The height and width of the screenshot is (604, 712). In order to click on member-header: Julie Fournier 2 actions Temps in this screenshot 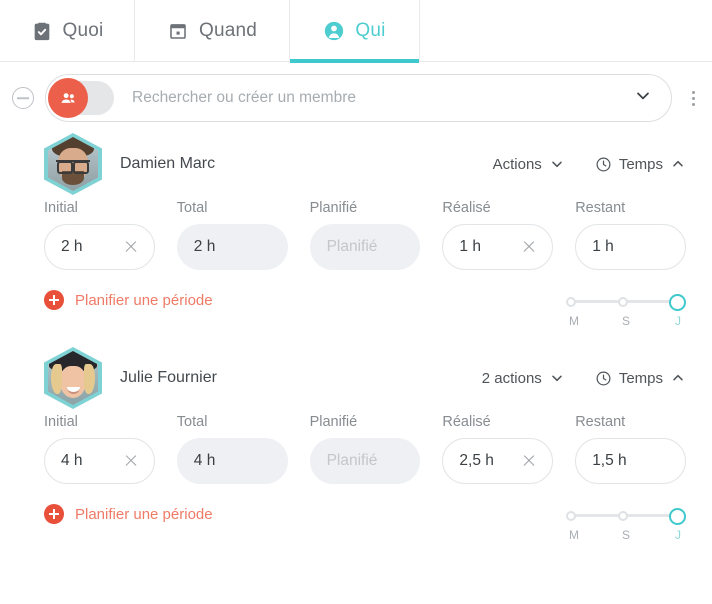, I will do `click(356, 378)`.